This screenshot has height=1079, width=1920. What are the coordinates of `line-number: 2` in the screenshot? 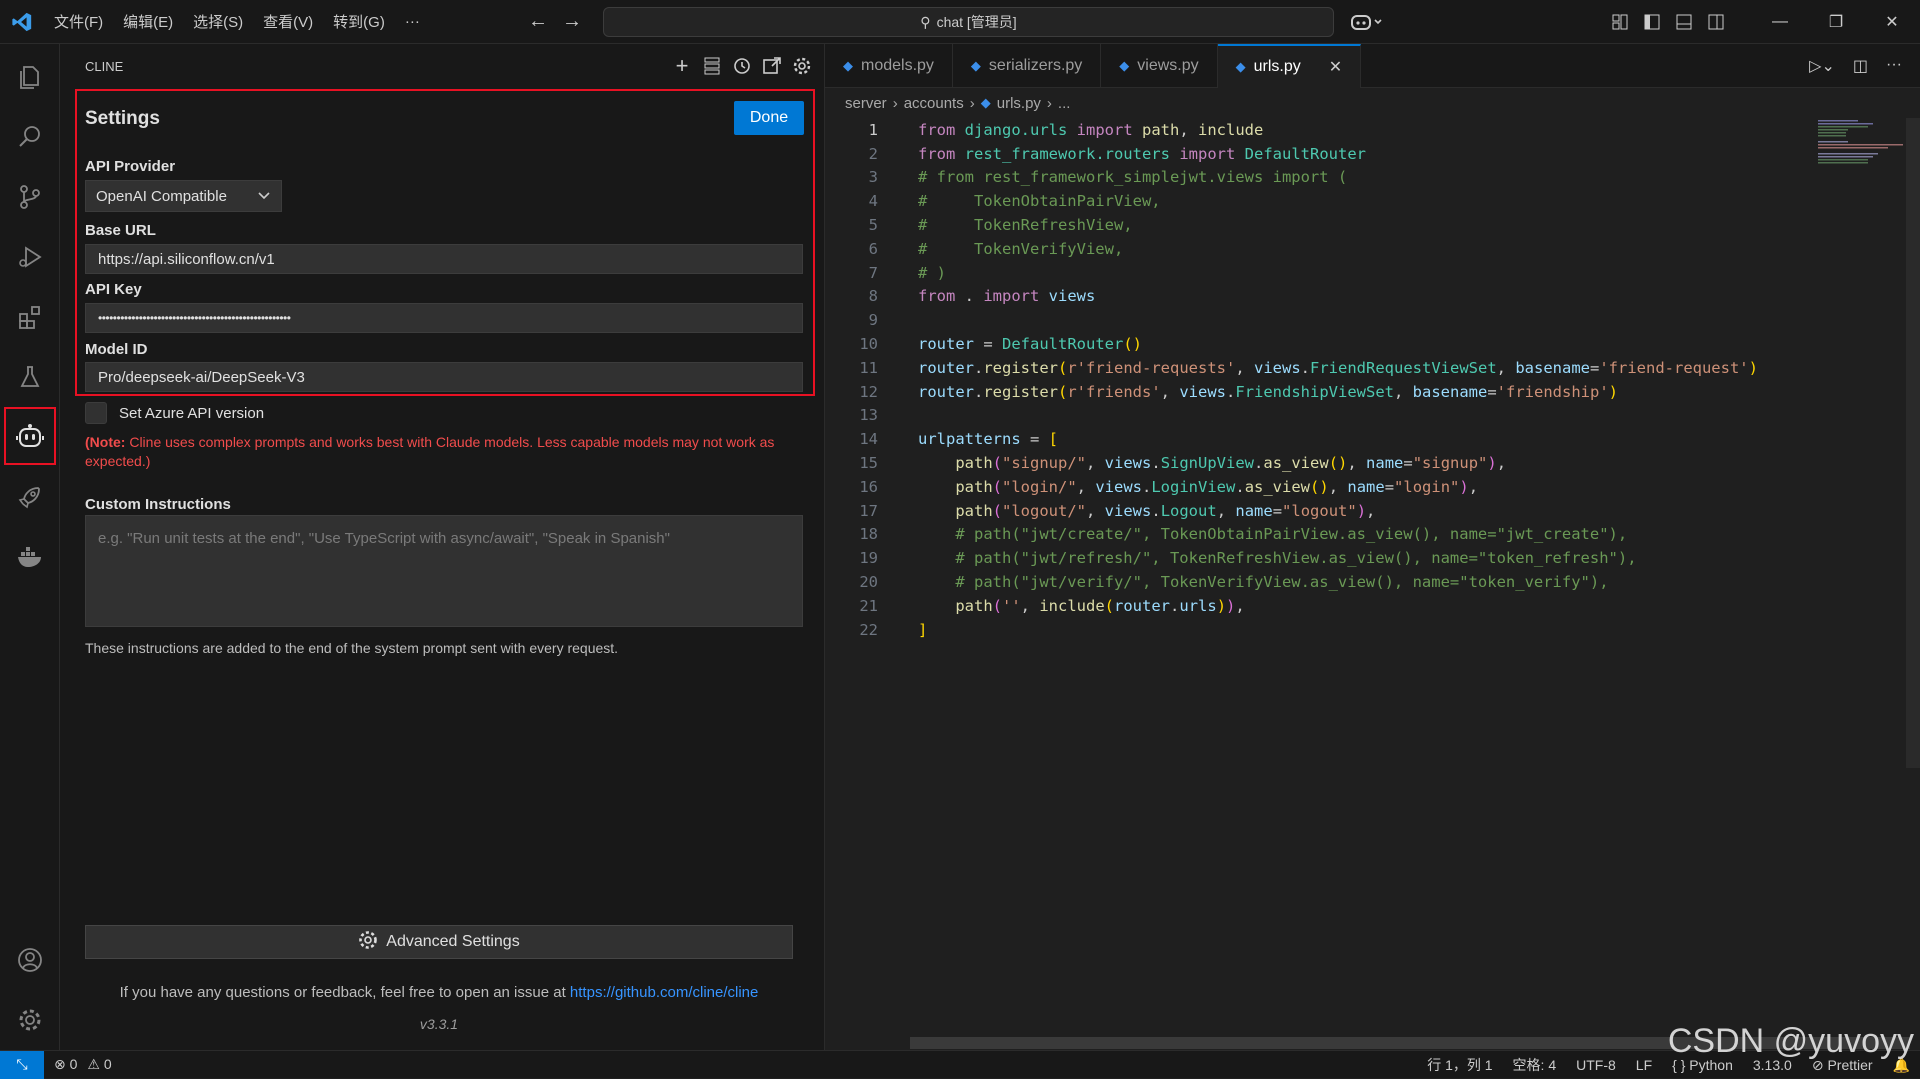 It's located at (873, 153).